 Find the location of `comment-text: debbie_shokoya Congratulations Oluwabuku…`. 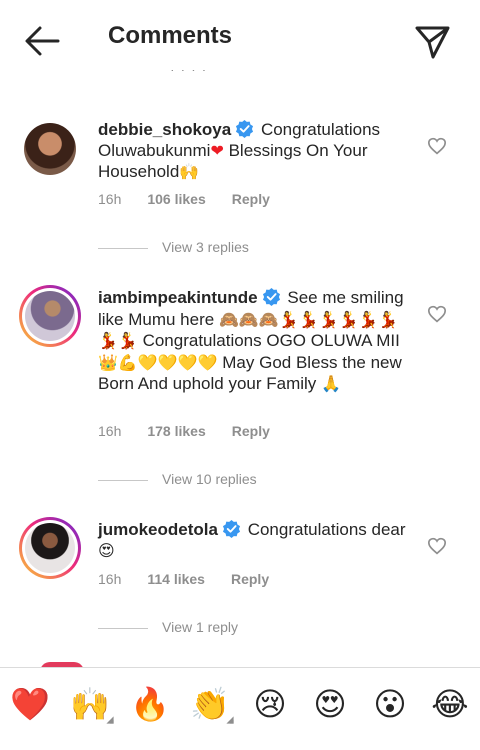

comment-text: debbie_shokoya Congratulations Oluwabuku… is located at coordinates (255, 150).